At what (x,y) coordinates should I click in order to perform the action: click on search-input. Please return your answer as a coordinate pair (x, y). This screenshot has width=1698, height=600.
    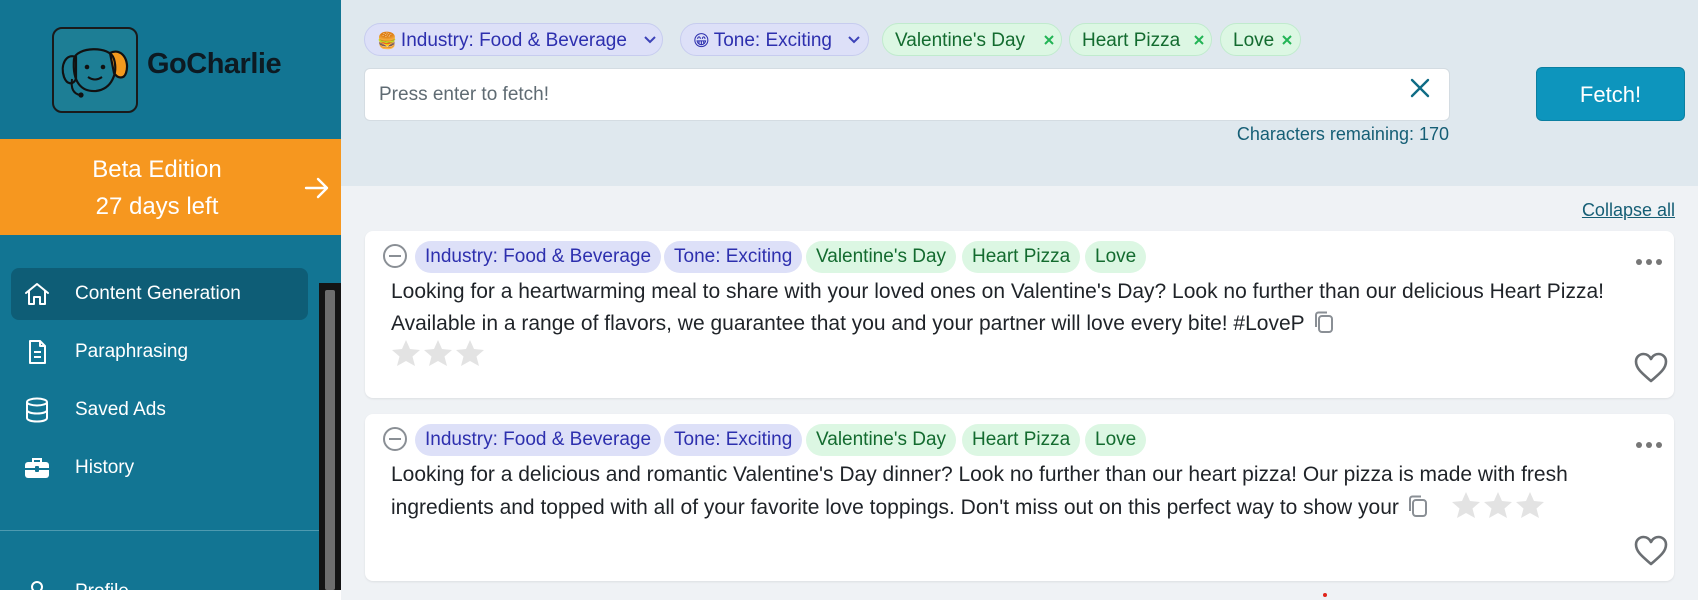
    Looking at the image, I should click on (879, 95).